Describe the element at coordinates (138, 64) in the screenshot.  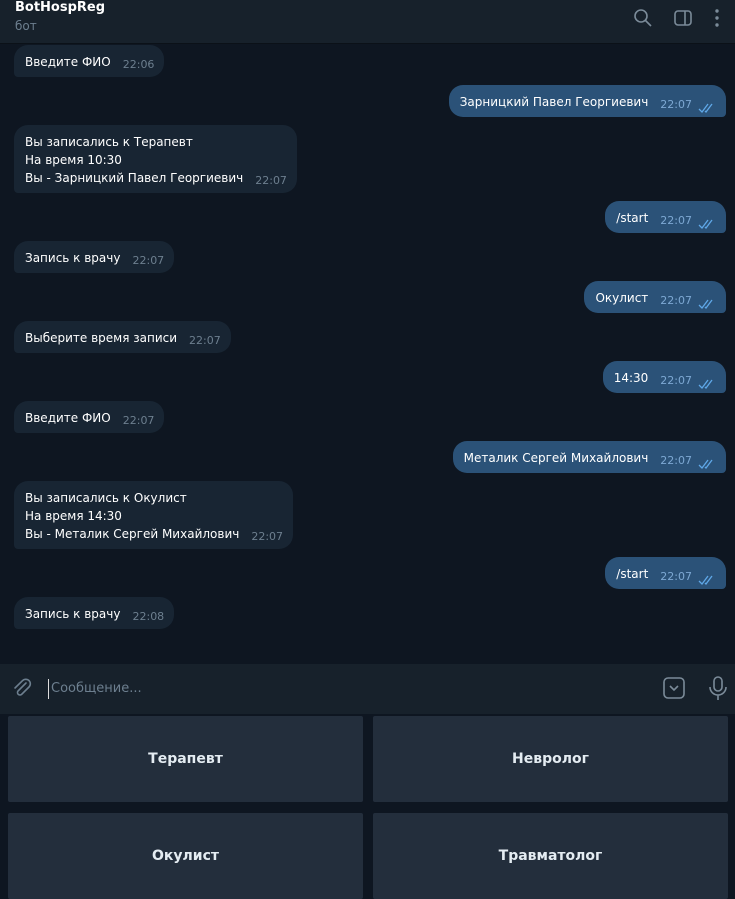
I see `message-time: 22:06` at that location.